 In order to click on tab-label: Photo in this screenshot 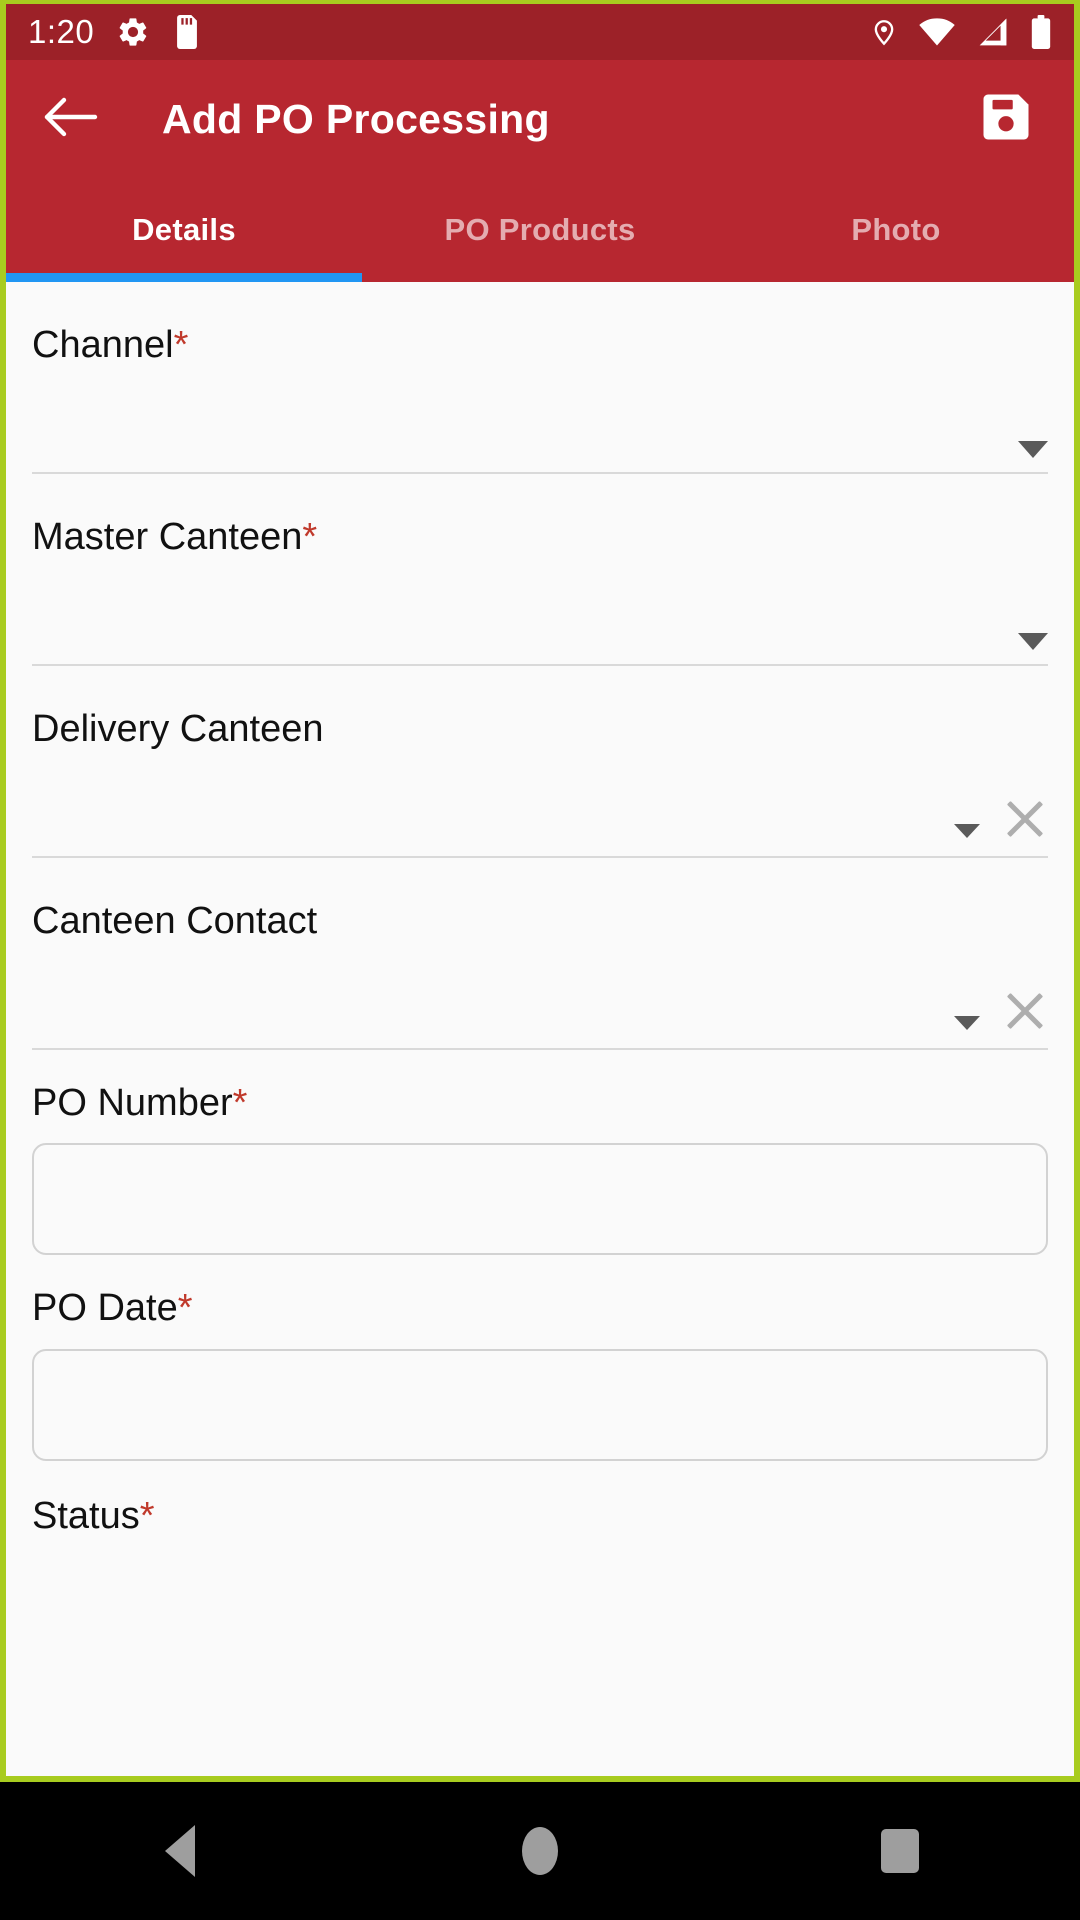, I will do `click(896, 229)`.